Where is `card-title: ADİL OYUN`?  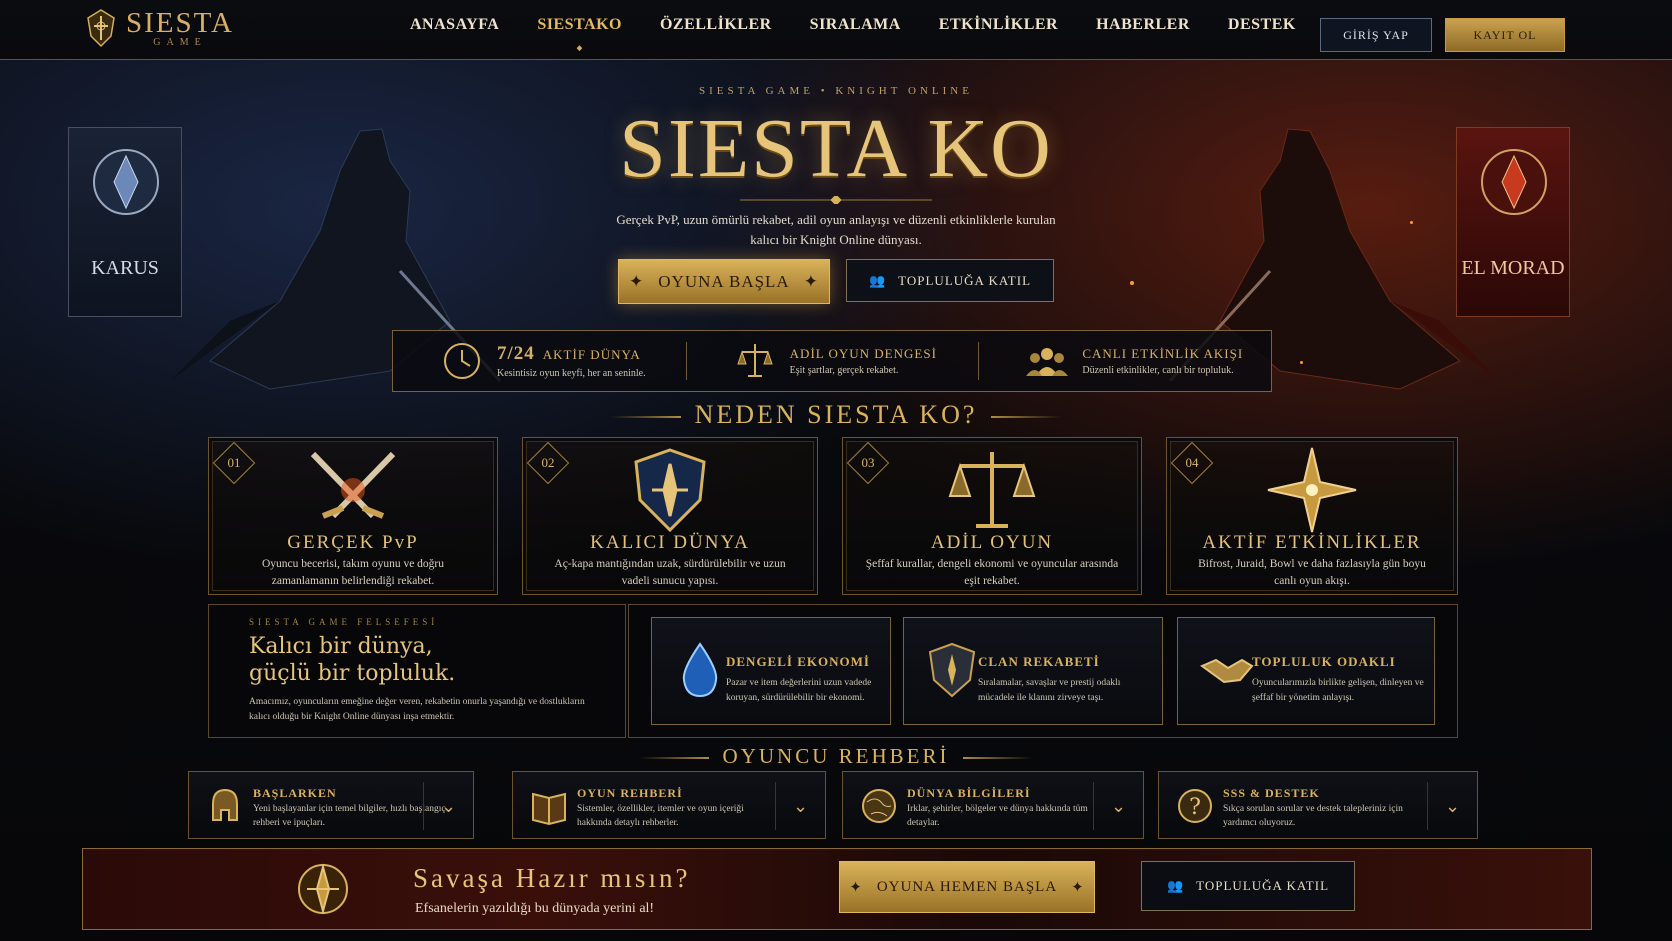 card-title: ADİL OYUN is located at coordinates (992, 542).